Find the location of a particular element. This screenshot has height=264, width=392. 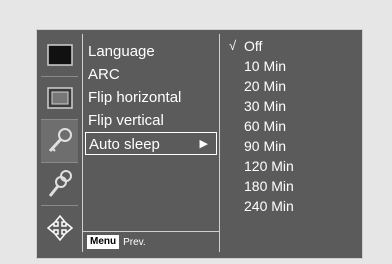

move-icon is located at coordinates (59, 227).